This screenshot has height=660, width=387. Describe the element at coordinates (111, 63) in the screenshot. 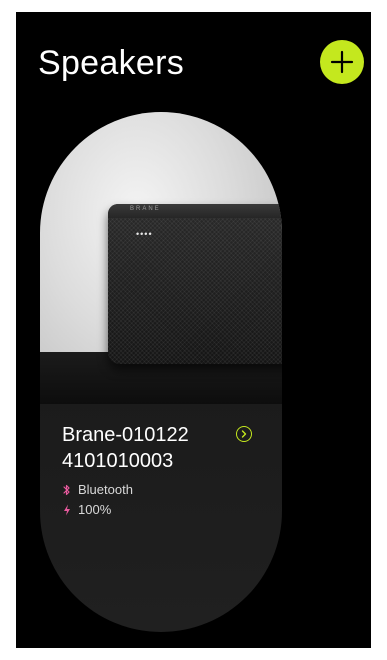

I see `page-title: Speakers` at that location.